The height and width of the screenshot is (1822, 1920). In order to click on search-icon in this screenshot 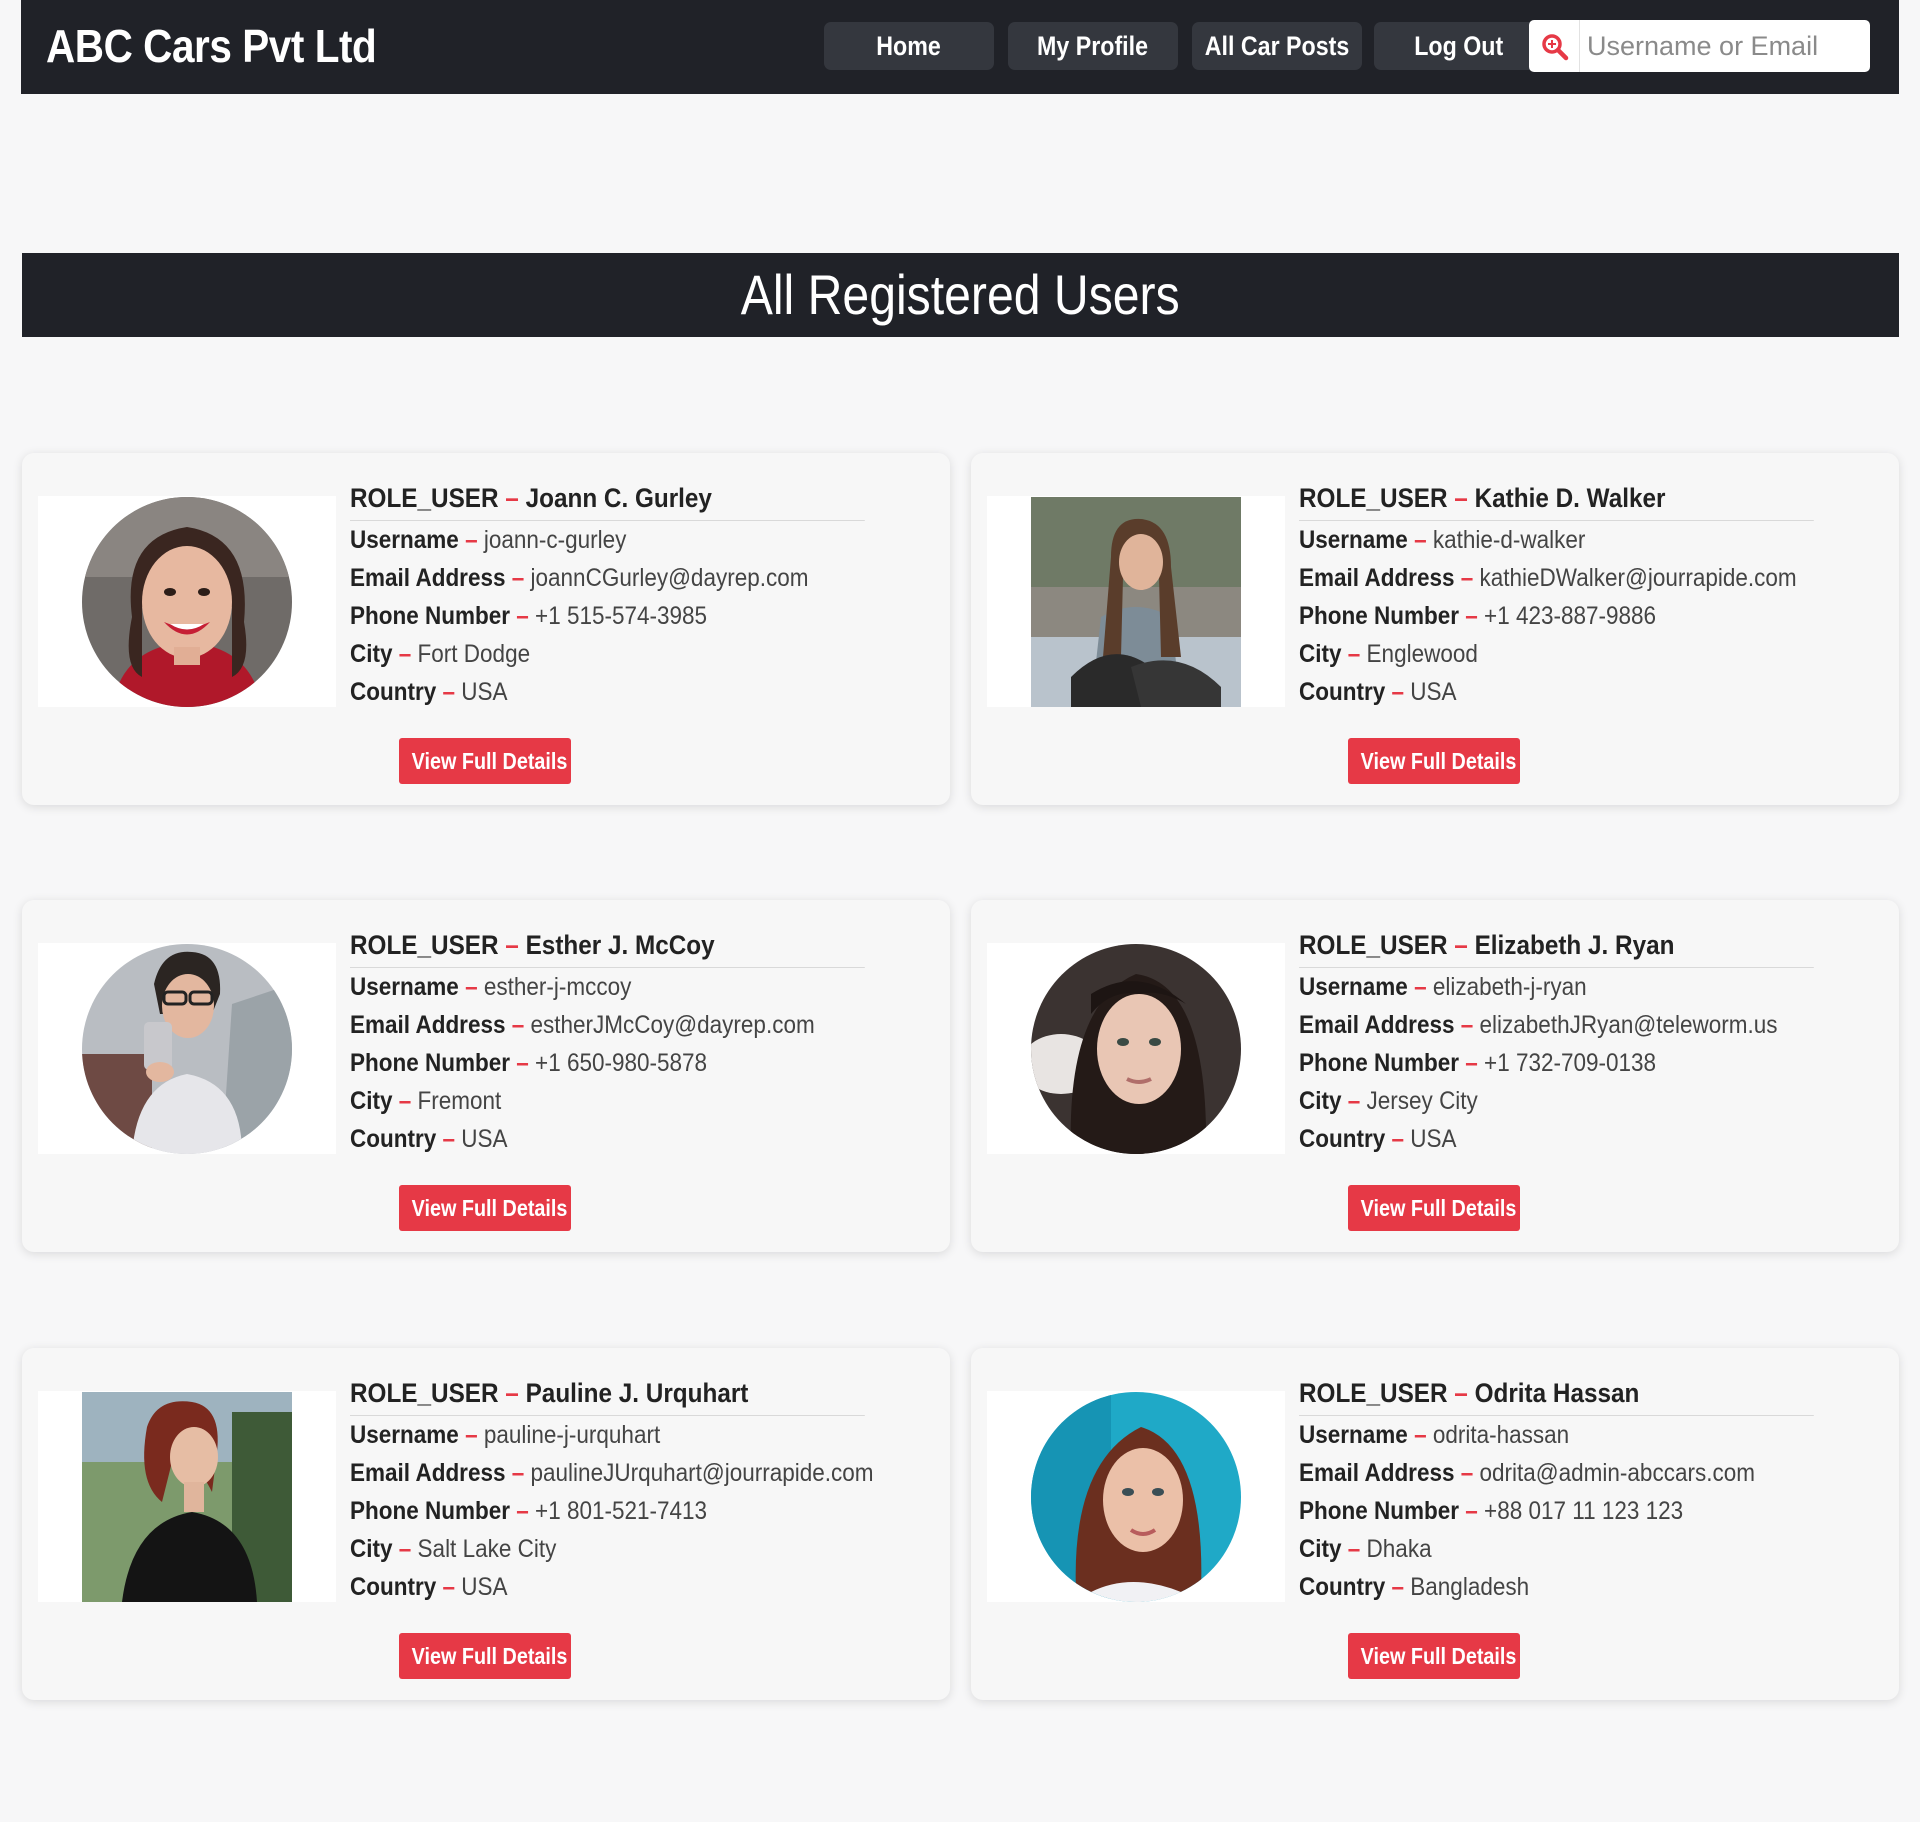, I will do `click(1554, 46)`.